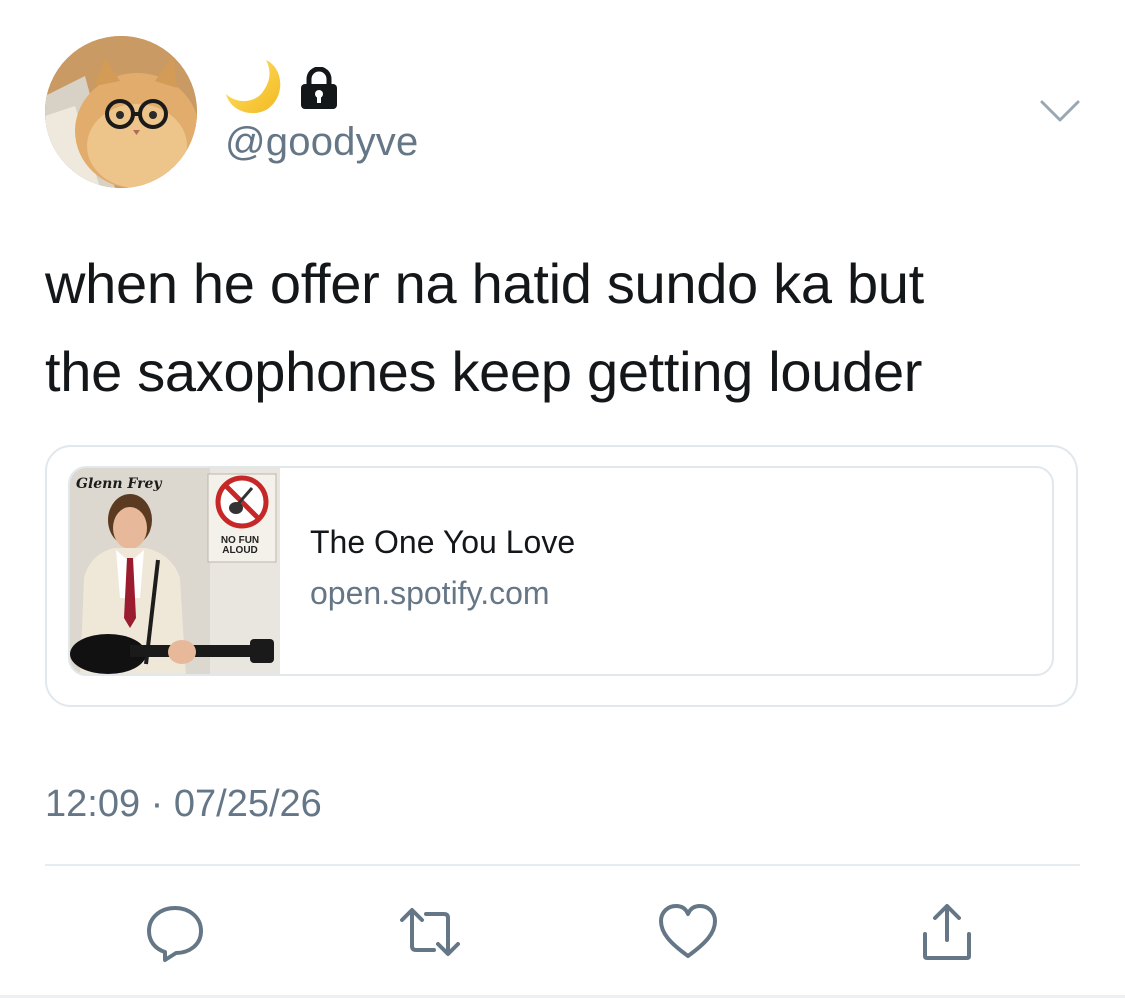 Image resolution: width=1125 pixels, height=998 pixels. Describe the element at coordinates (443, 542) in the screenshot. I see `link-card-title: The One You Love` at that location.